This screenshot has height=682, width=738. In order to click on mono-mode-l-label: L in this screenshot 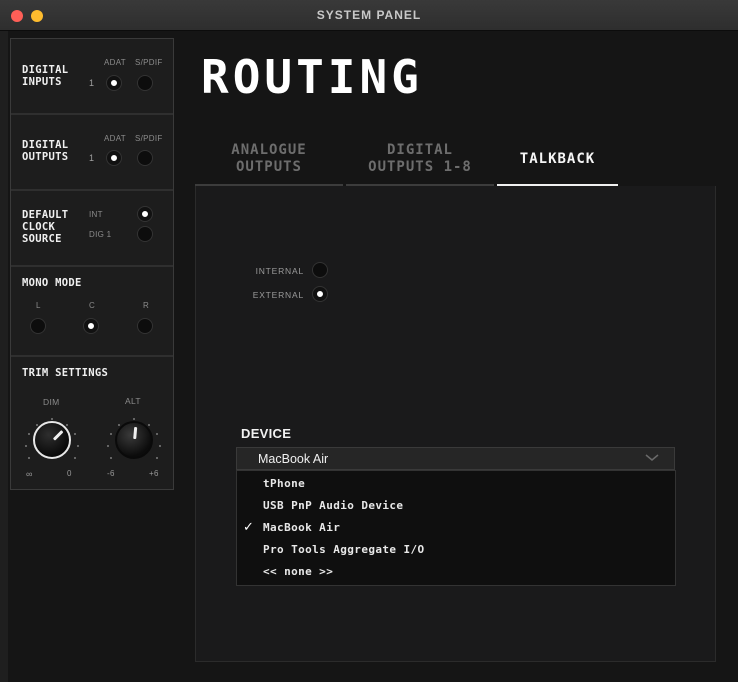, I will do `click(38, 305)`.